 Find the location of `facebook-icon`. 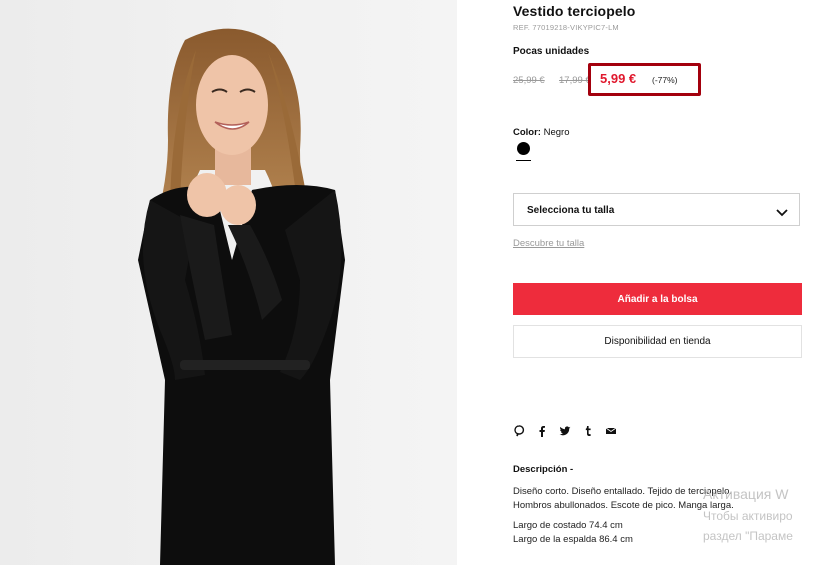

facebook-icon is located at coordinates (542, 430).